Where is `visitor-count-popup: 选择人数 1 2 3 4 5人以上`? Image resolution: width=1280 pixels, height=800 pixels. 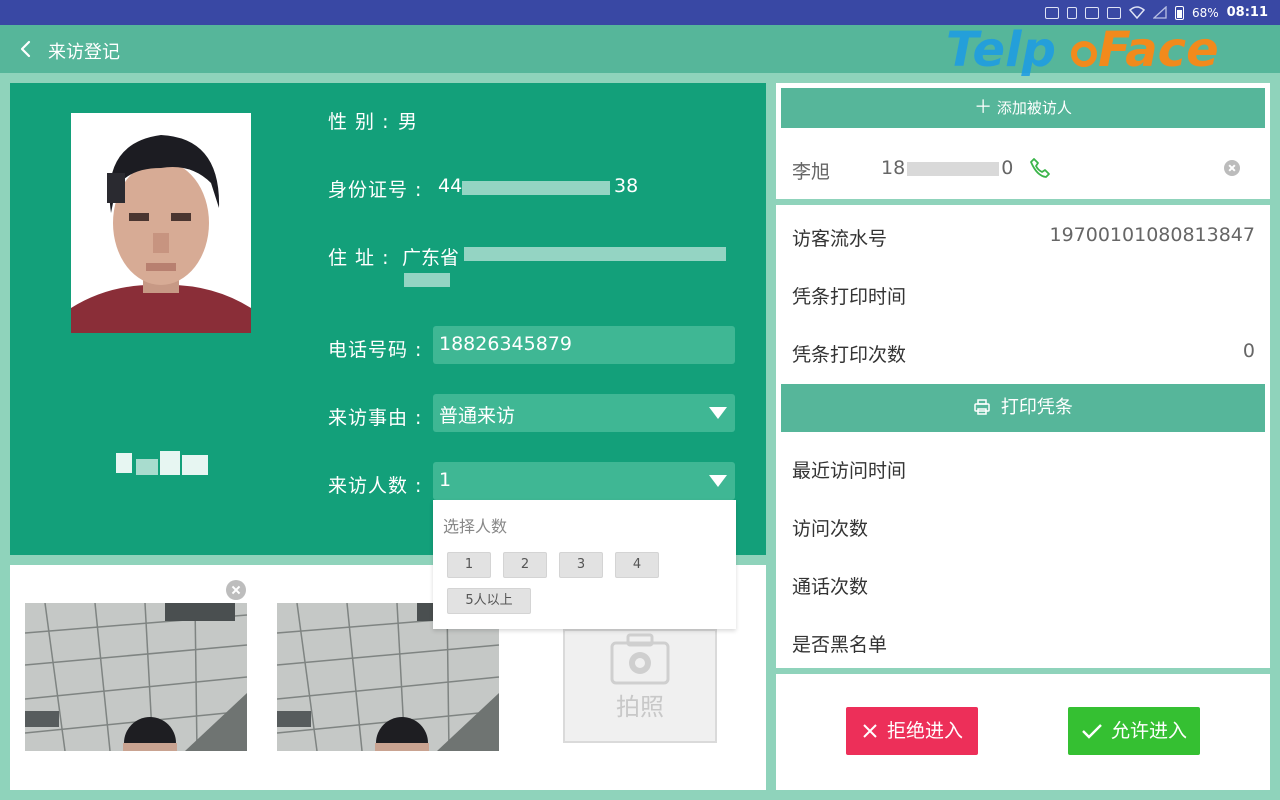
visitor-count-popup: 选择人数 1 2 3 4 5人以上 is located at coordinates (584, 564).